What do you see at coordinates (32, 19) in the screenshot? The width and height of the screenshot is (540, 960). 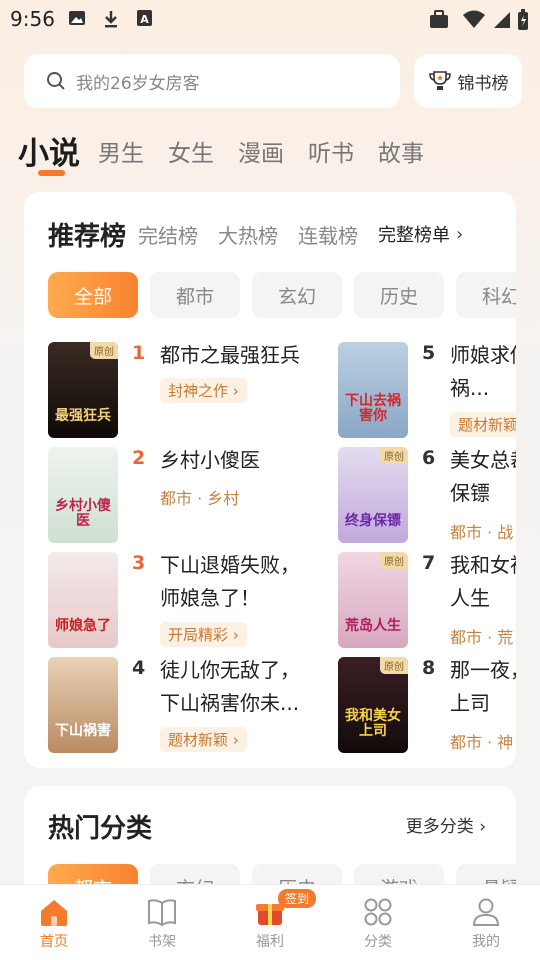 I see `status-time: 9:56` at bounding box center [32, 19].